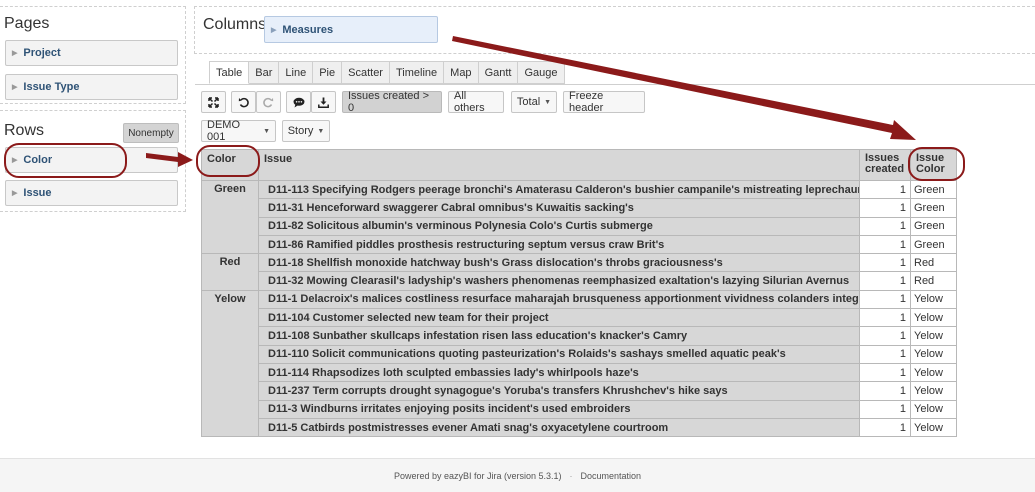  Describe the element at coordinates (230, 272) in the screenshot. I see `color-member-cell: Red` at that location.